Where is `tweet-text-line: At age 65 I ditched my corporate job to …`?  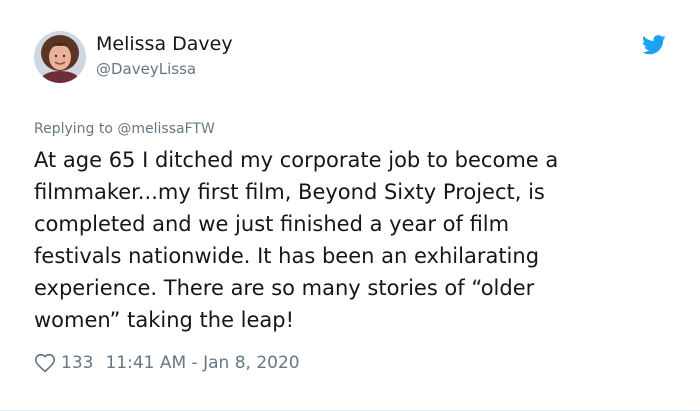 tweet-text-line: At age 65 I ditched my corporate job to … is located at coordinates (296, 160).